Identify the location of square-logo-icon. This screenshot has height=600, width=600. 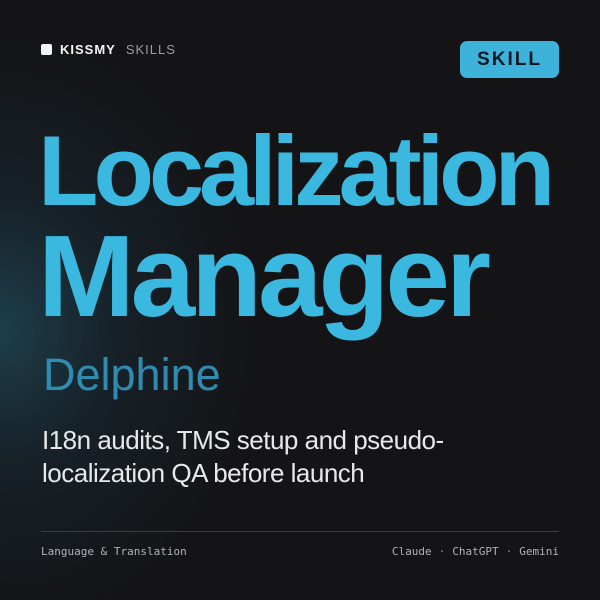
(46, 49).